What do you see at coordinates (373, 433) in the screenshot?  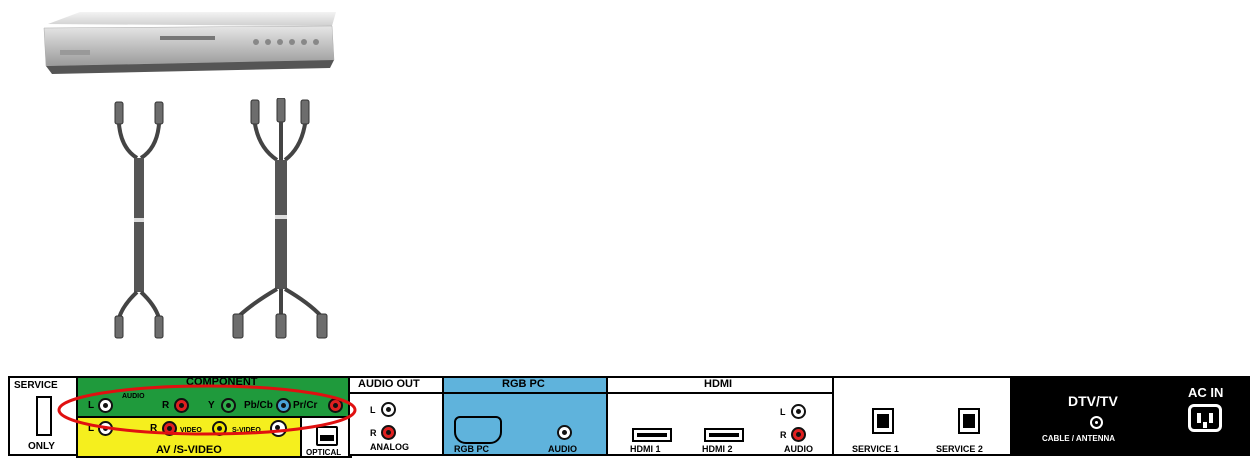 I see `audio-out-r-label: R` at bounding box center [373, 433].